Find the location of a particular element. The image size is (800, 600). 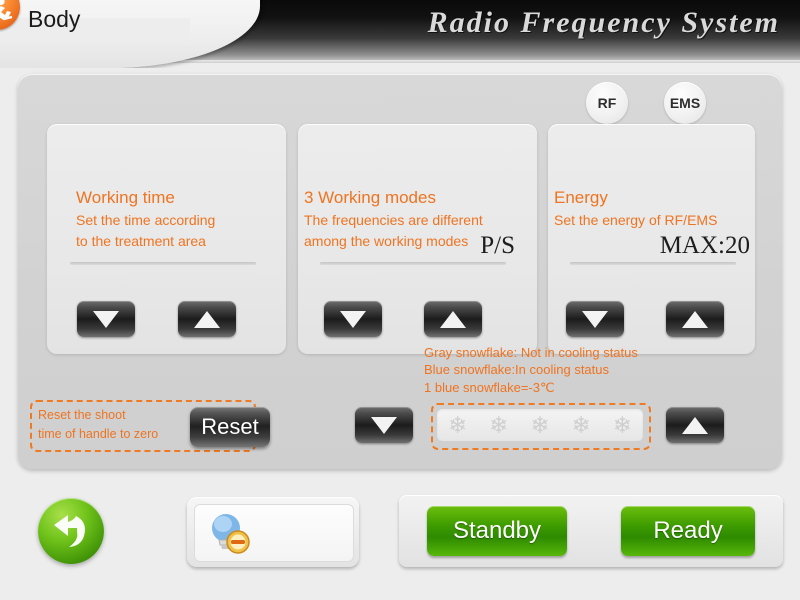

working-time-increase-button is located at coordinates (207, 319).